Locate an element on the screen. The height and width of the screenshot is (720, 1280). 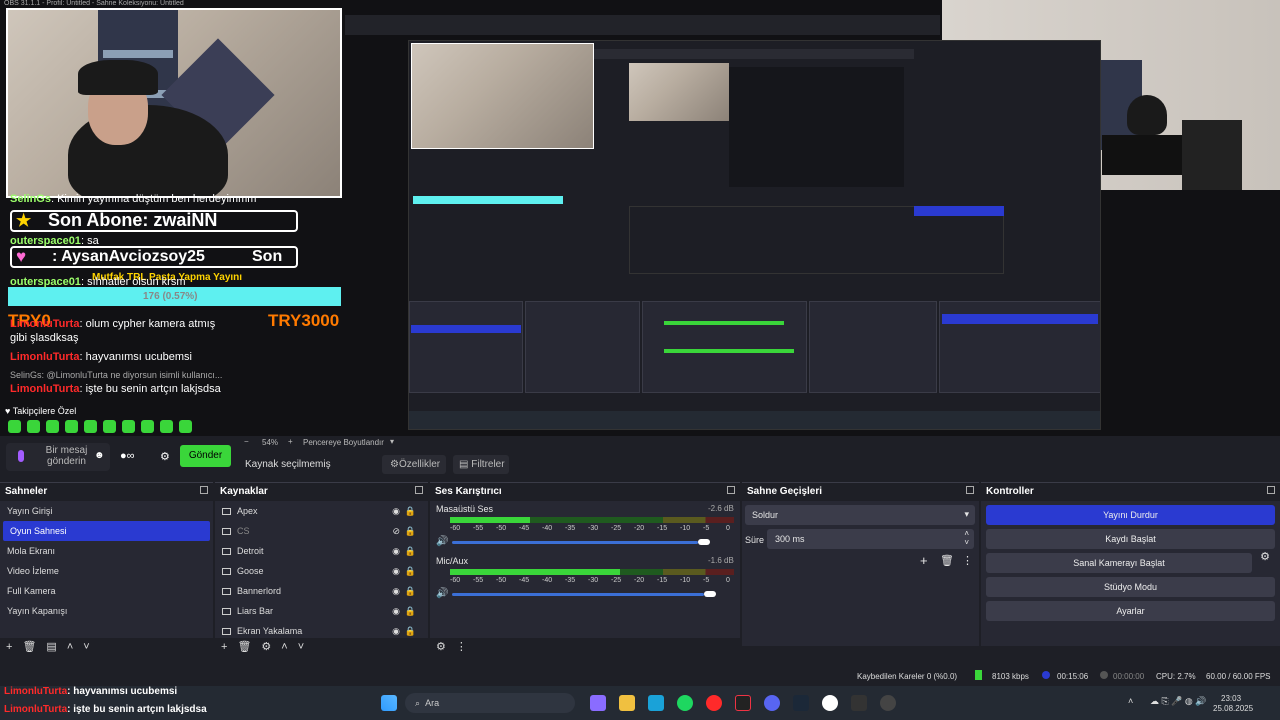
scene-item: Full Kamera is located at coordinates (106, 591).